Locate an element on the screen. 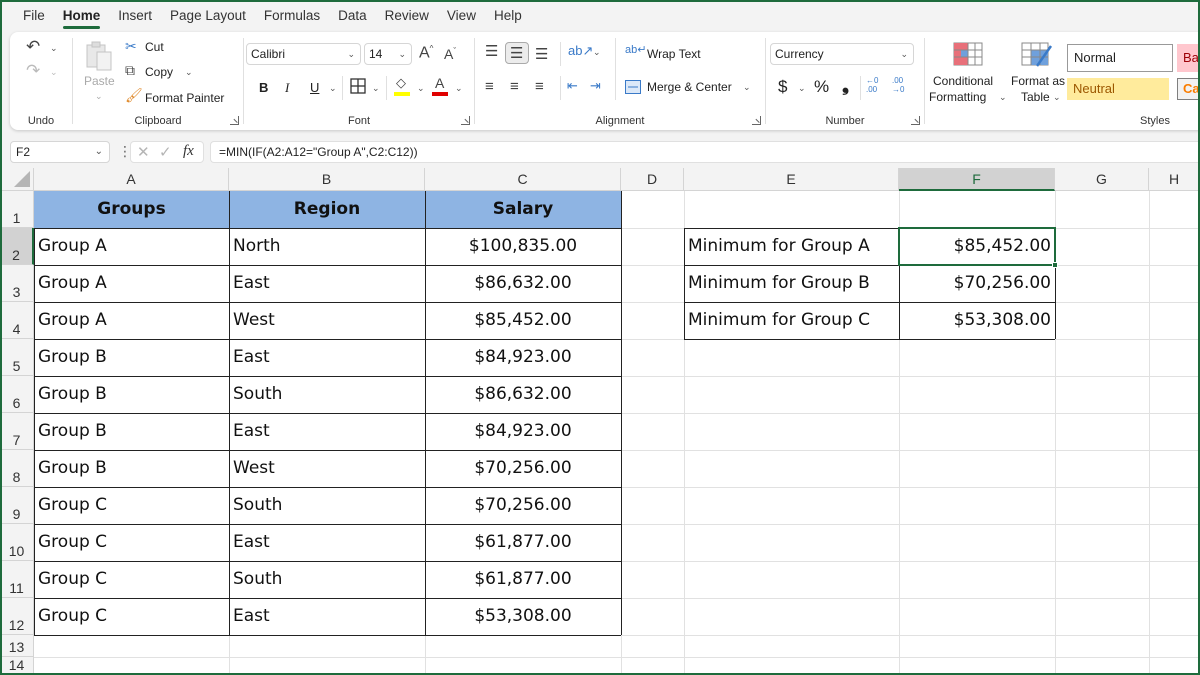 The width and height of the screenshot is (1200, 675). summary-label: Minimum for Group A is located at coordinates (791, 246).